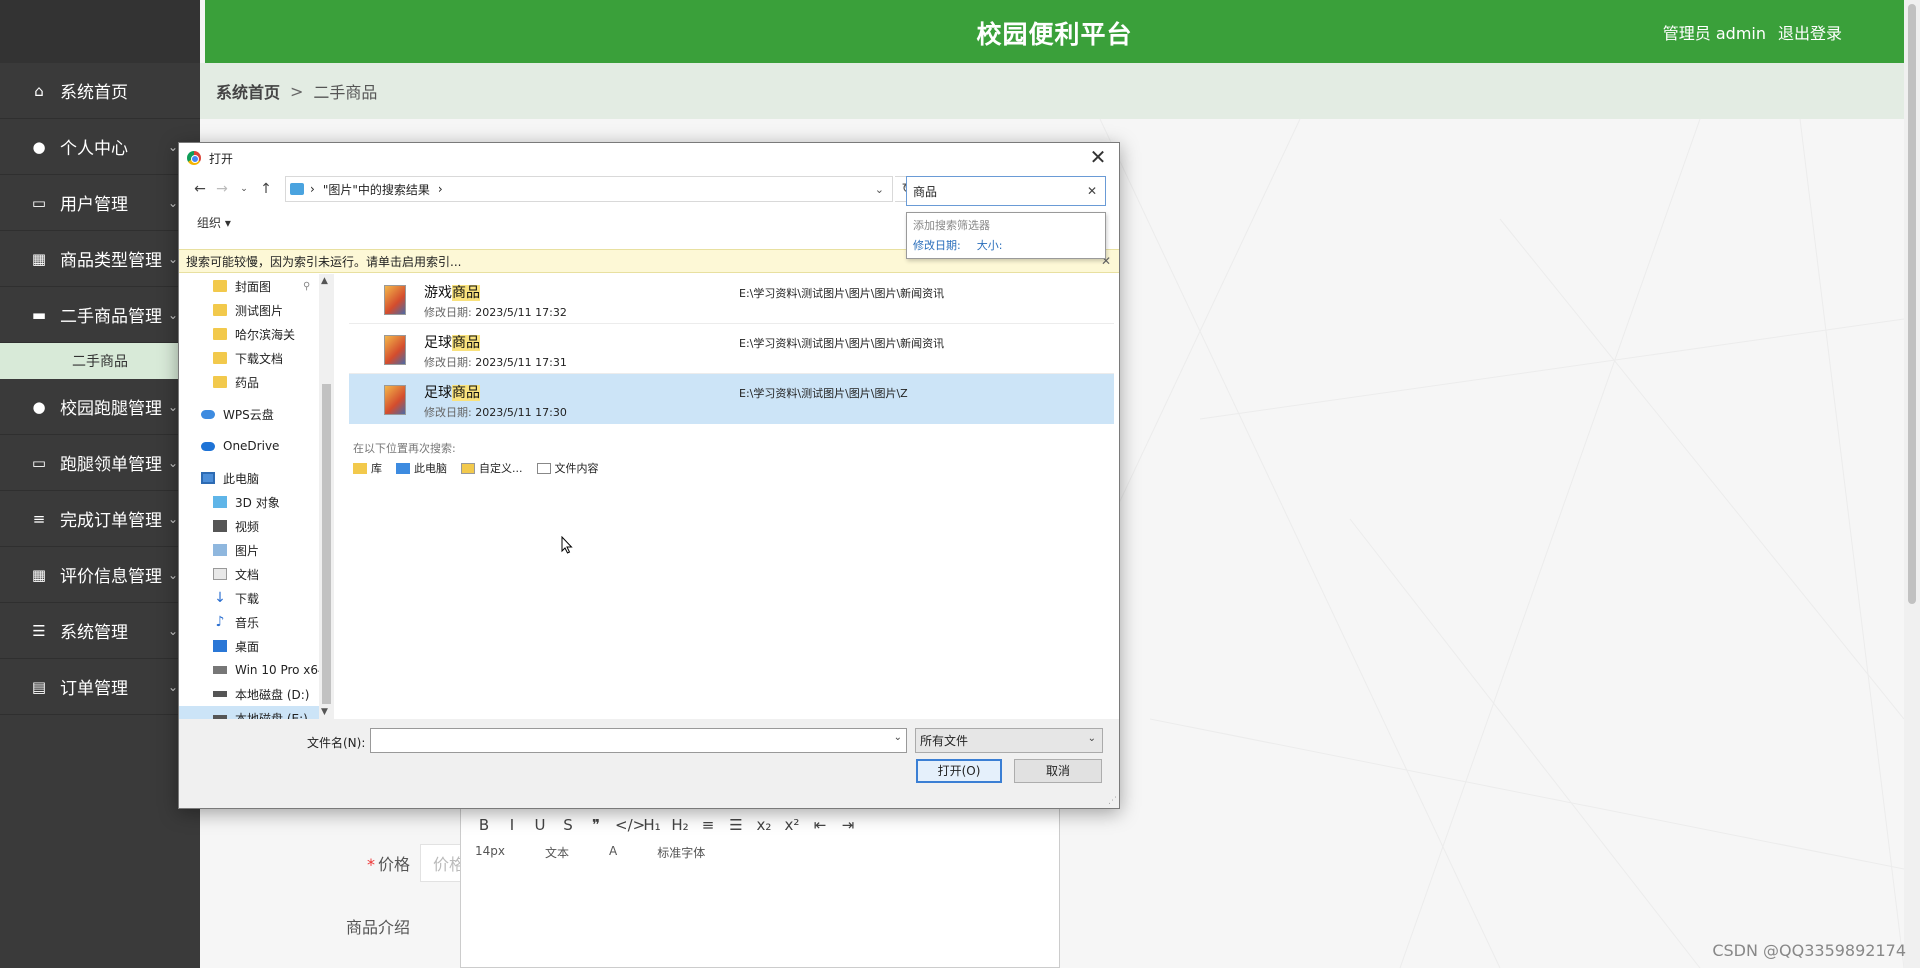 The height and width of the screenshot is (968, 1920). What do you see at coordinates (100, 315) in the screenshot?
I see `sidebar-item: ▬ 二手商品管理 ⌄` at bounding box center [100, 315].